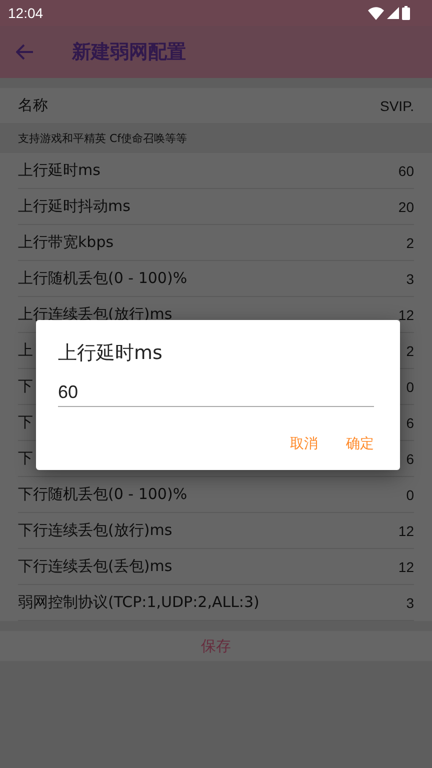 Image resolution: width=432 pixels, height=768 pixels. Describe the element at coordinates (103, 494) in the screenshot. I see `setting-label: 下行随机丢包(0 - 100)%` at that location.